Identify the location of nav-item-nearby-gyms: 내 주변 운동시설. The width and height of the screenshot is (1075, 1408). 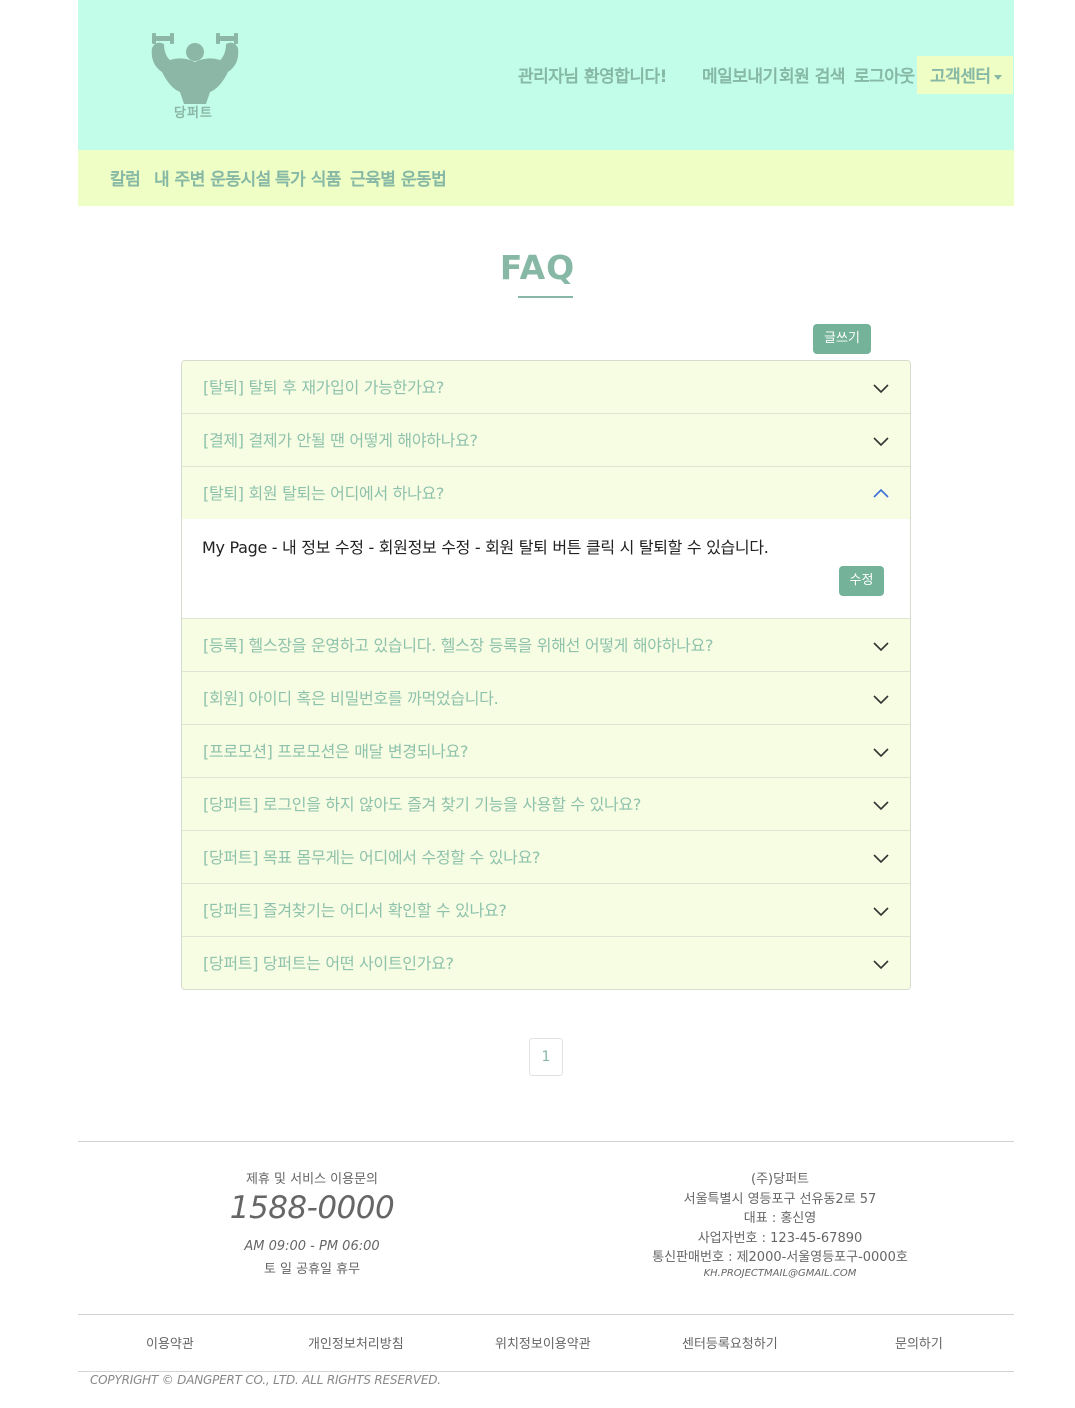
(212, 177).